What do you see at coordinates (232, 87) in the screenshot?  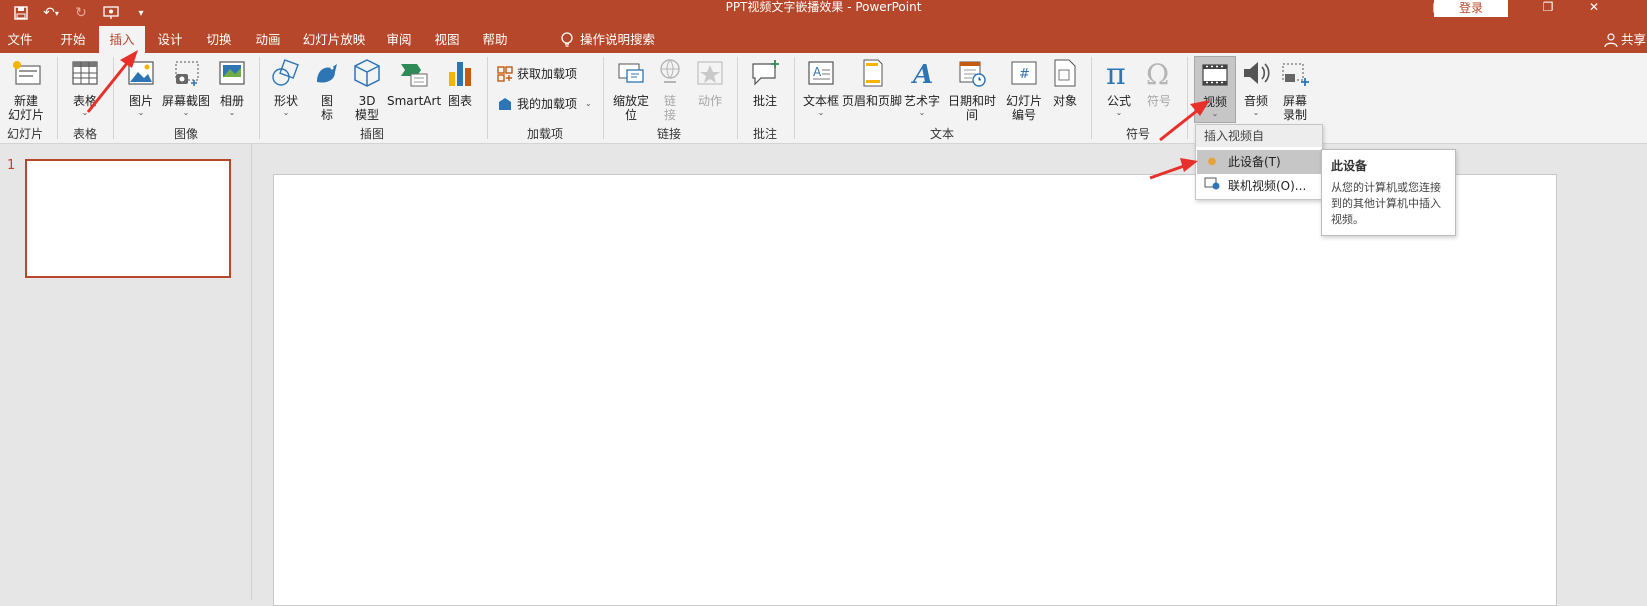 I see `photo-album-button: 相册 ⌄` at bounding box center [232, 87].